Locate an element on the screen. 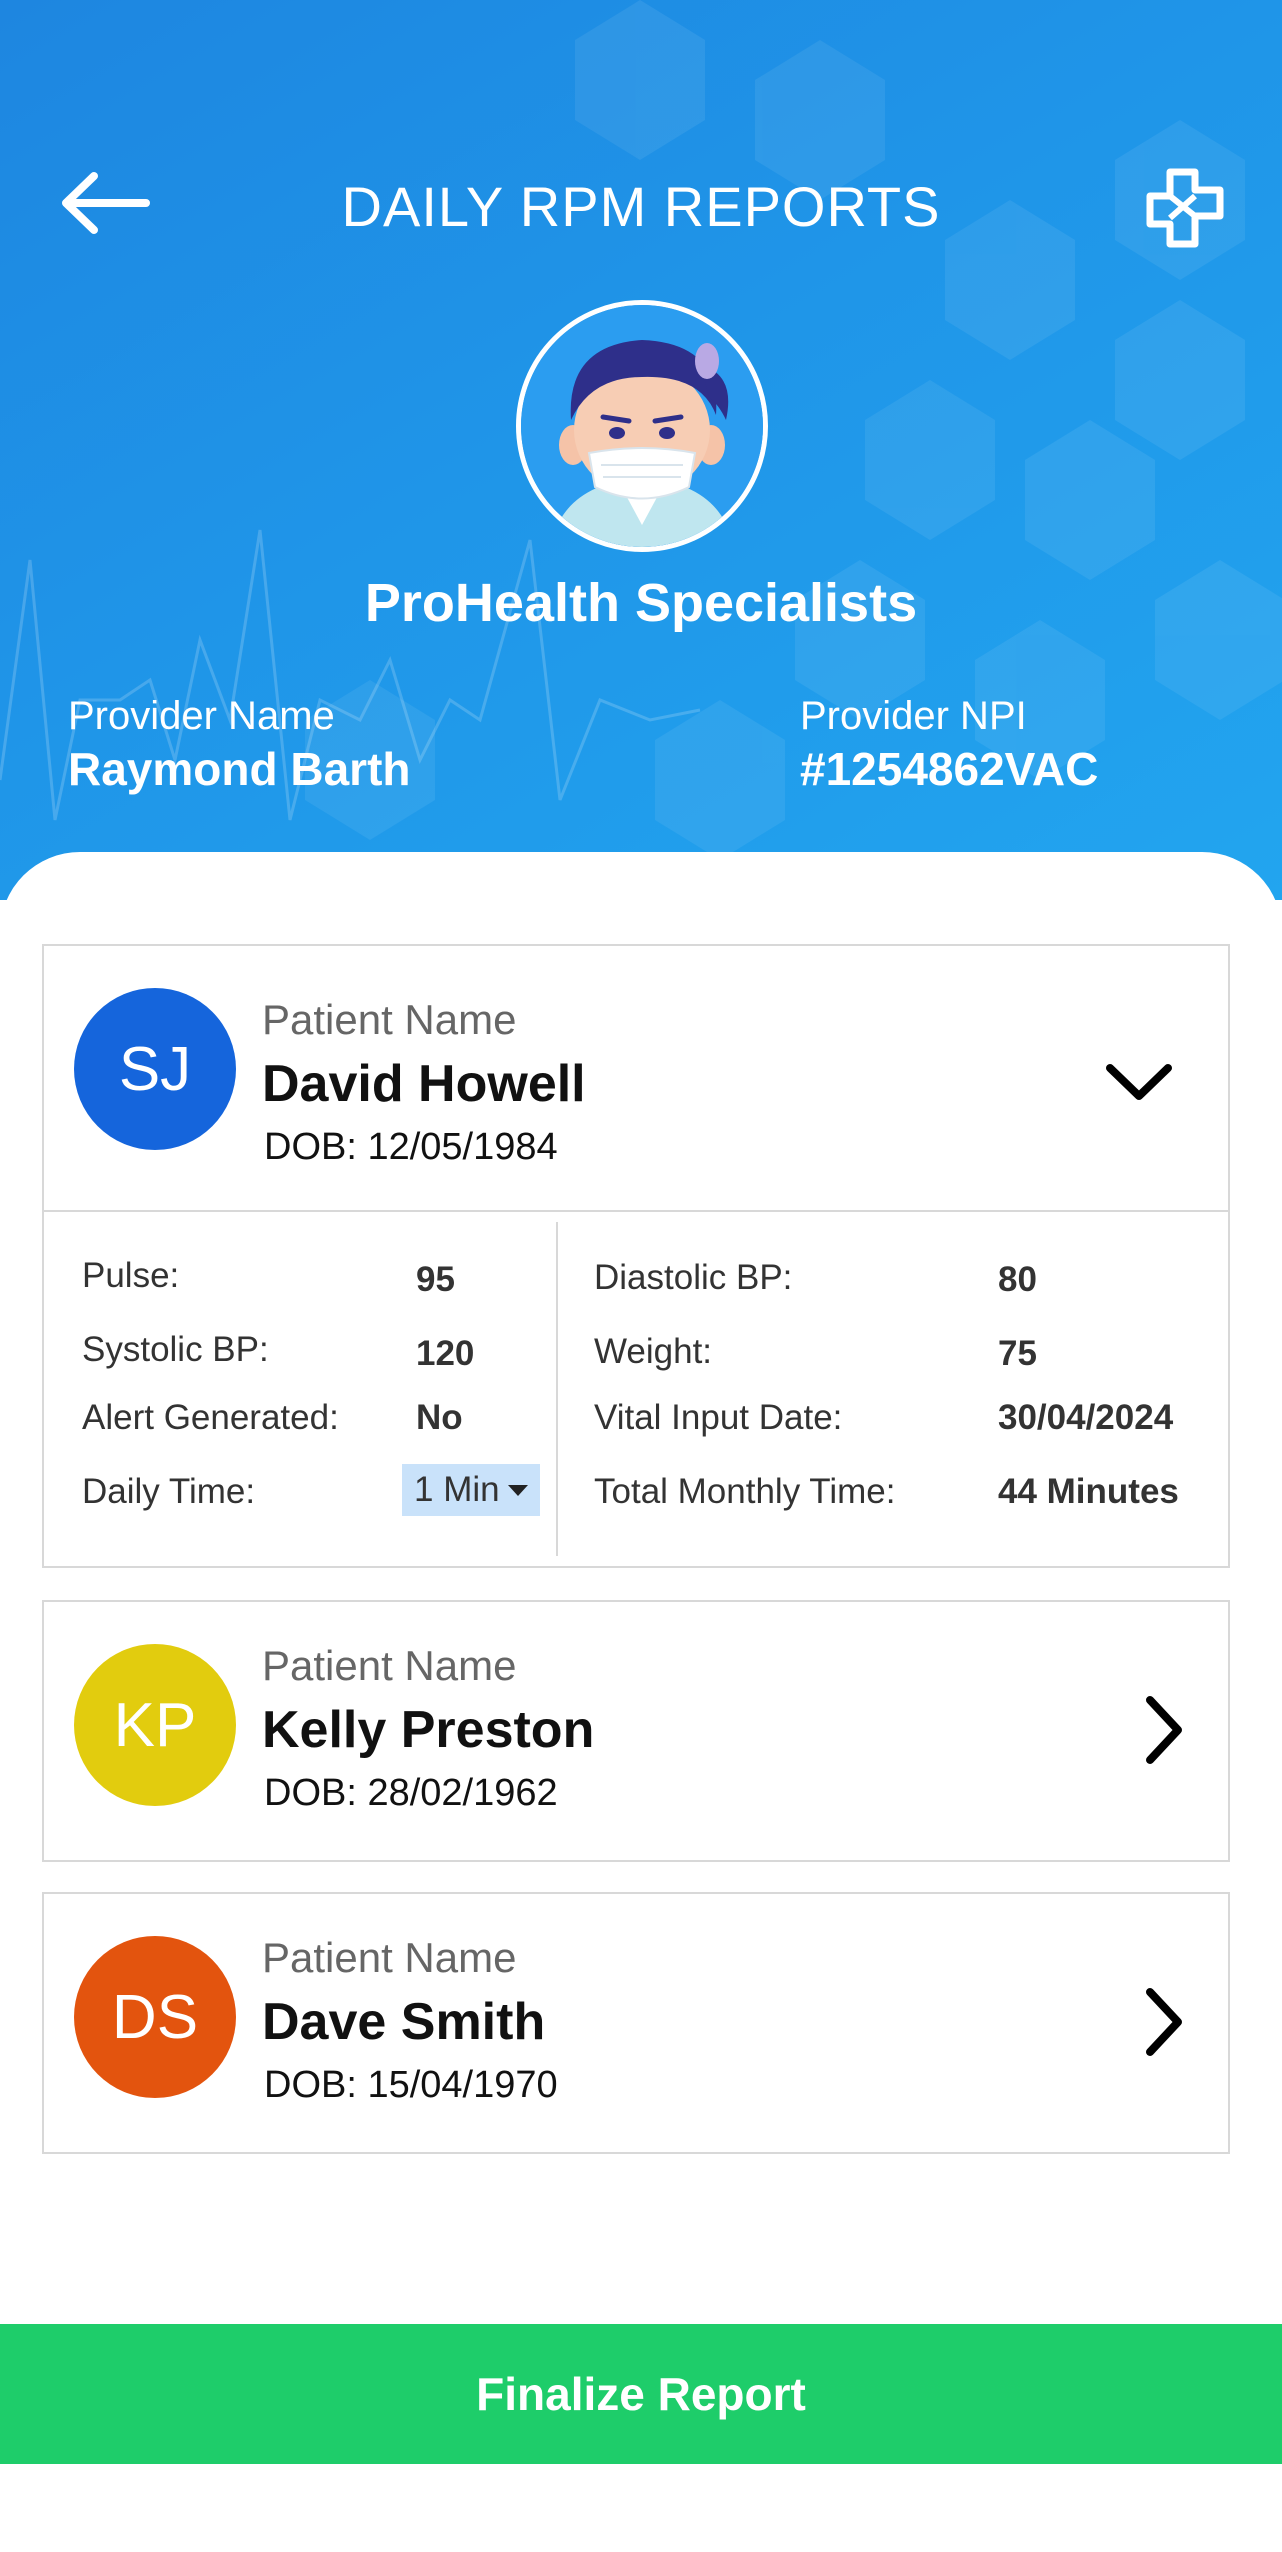  provider-npi-label: Provider NPI is located at coordinates (913, 716).